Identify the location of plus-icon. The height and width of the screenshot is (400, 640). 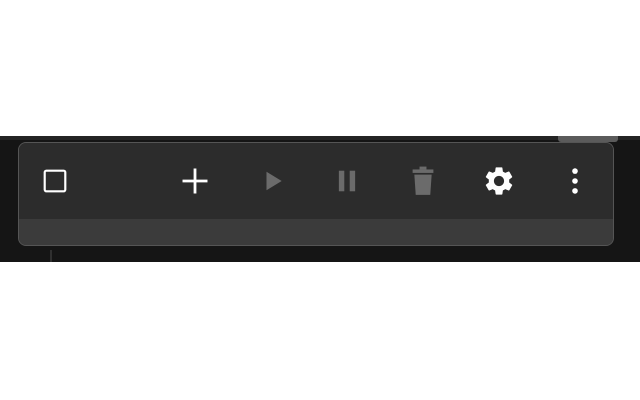
(195, 181).